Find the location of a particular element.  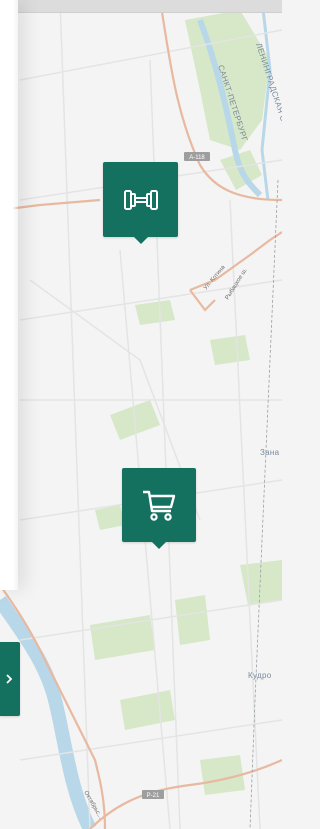

road-shield-p21: Р-21 is located at coordinates (153, 794).